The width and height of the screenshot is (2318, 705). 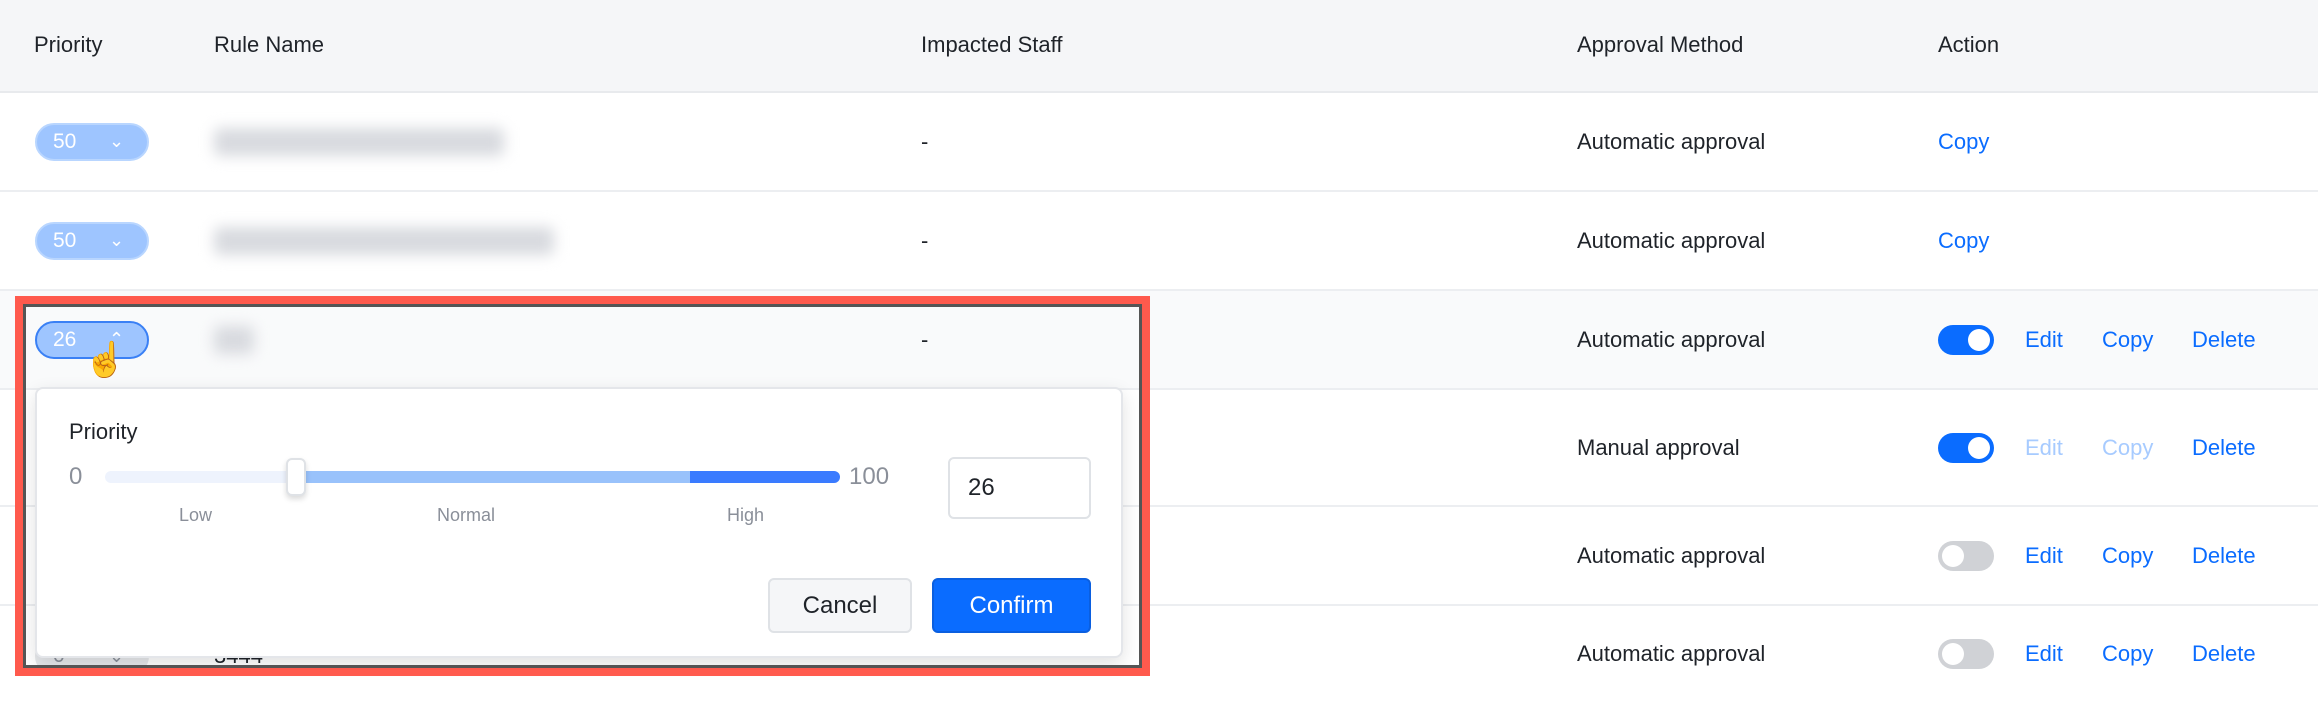 What do you see at coordinates (992, 44) in the screenshot?
I see `col-impacted-staff: Impacted Staff` at bounding box center [992, 44].